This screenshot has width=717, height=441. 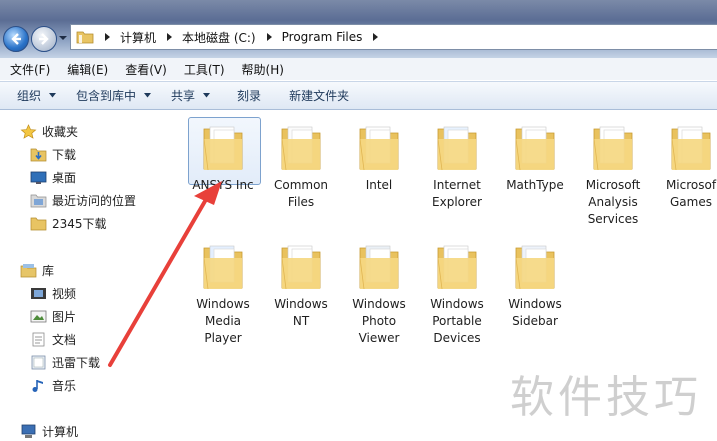 I want to click on new-folder-button: 新建文件夹, so click(x=319, y=95).